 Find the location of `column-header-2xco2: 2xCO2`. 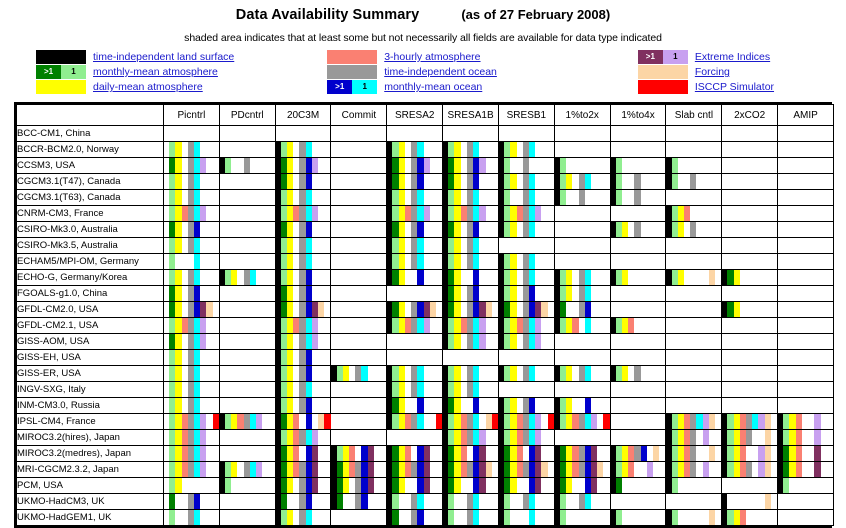

column-header-2xco2: 2xCO2 is located at coordinates (750, 115).